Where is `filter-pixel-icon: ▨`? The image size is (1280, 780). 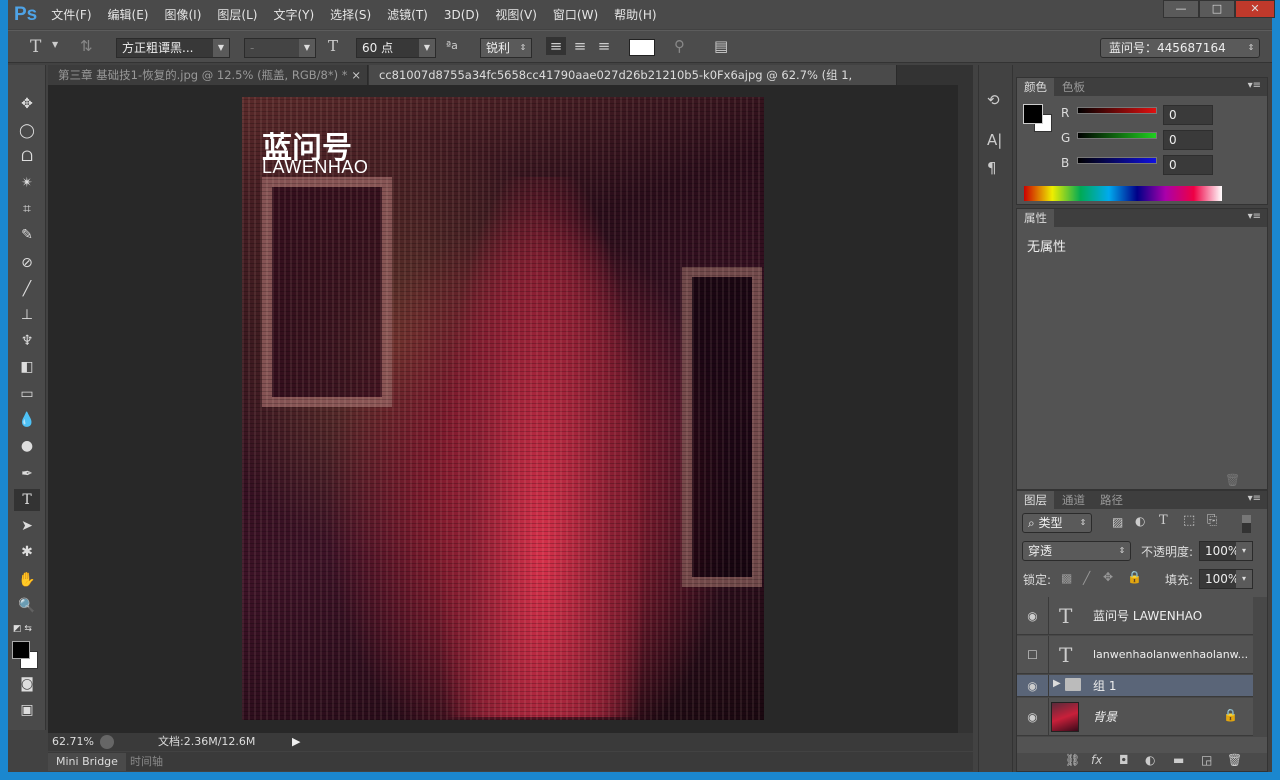
filter-pixel-icon: ▨ is located at coordinates (1117, 522).